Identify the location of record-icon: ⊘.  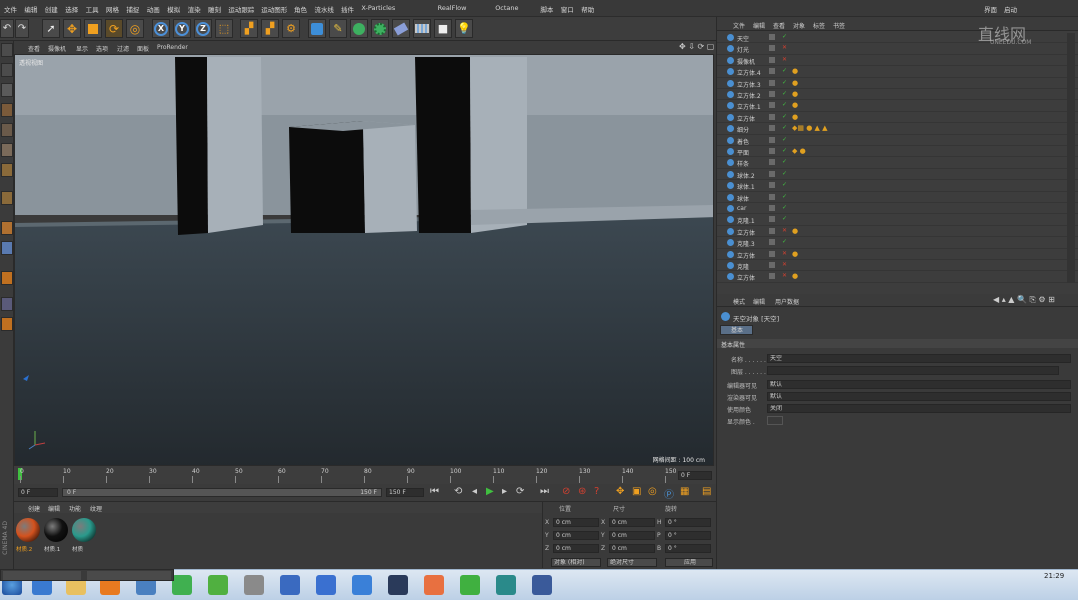
(566, 491).